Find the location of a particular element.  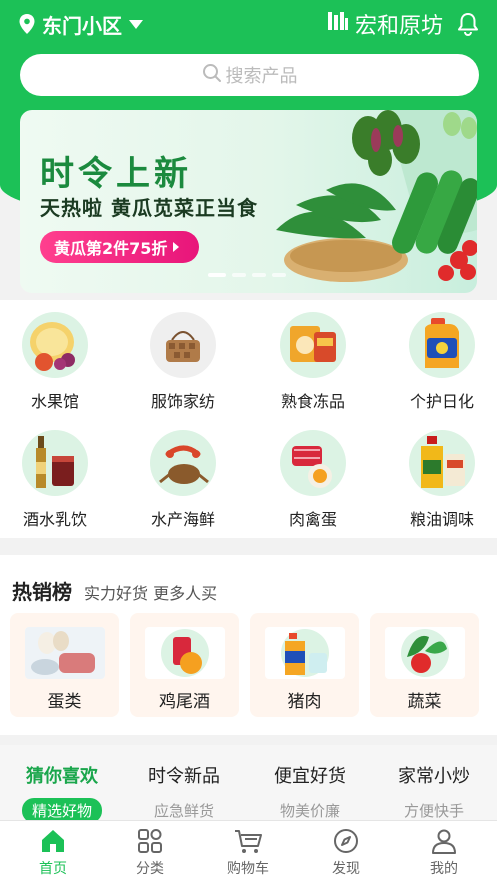

brand-mark-icon is located at coordinates (338, 24).